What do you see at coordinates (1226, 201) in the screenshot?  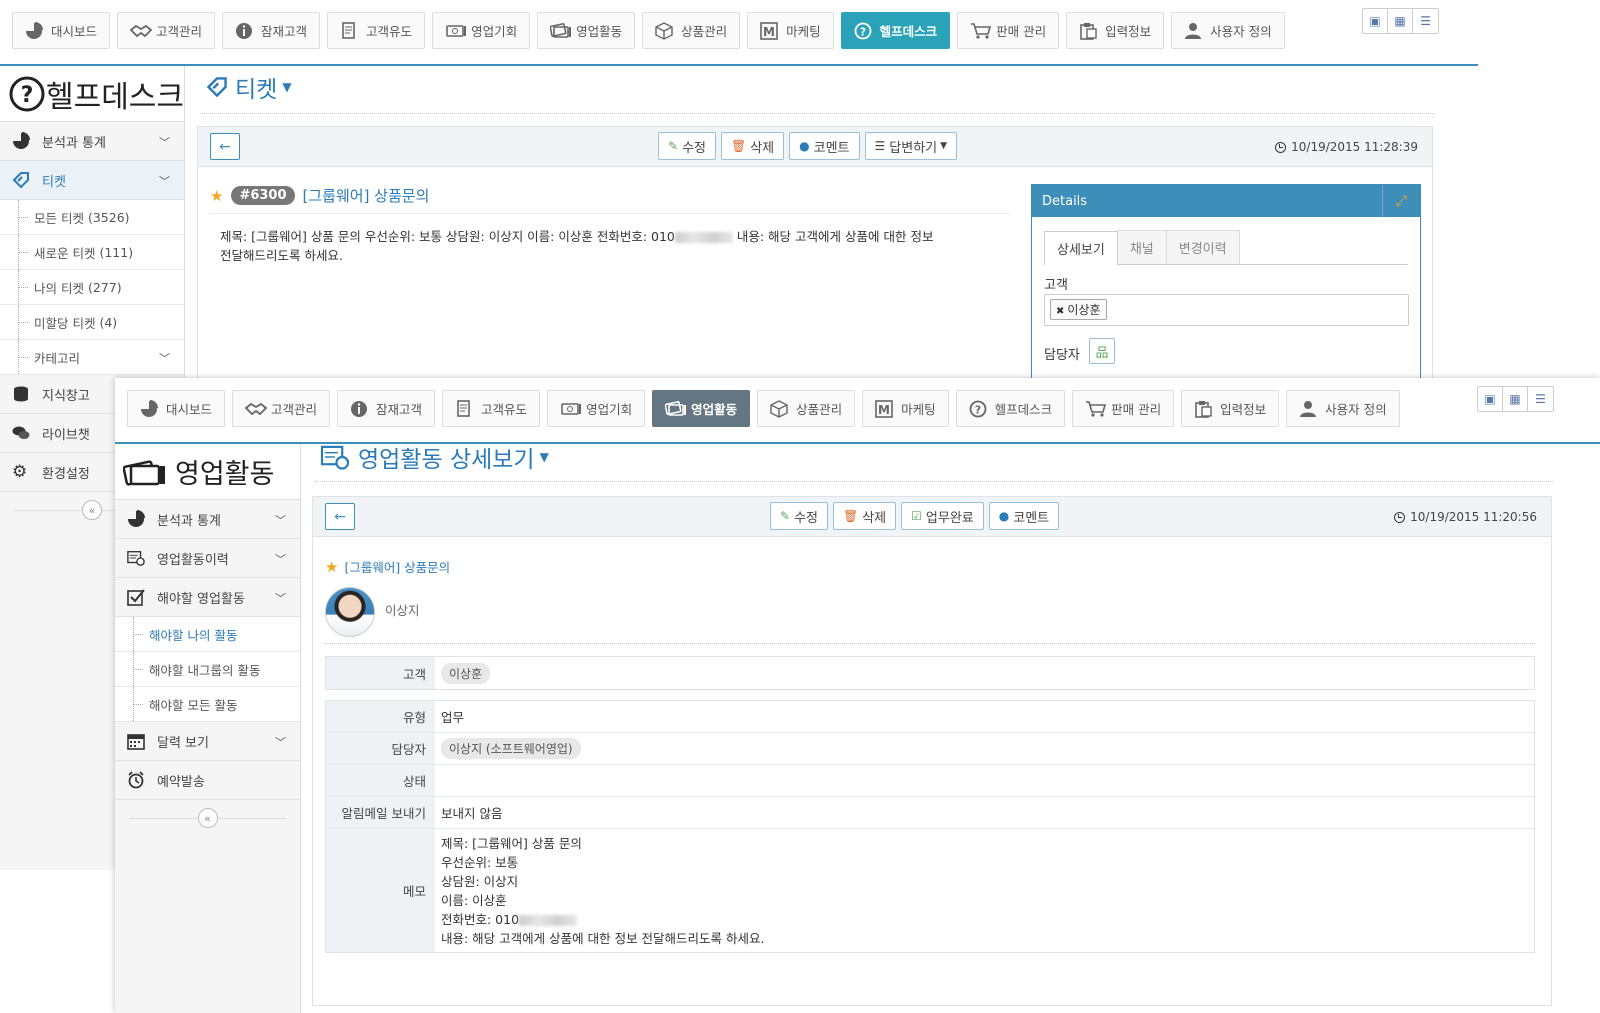 I see `details-header: Details ⤢` at bounding box center [1226, 201].